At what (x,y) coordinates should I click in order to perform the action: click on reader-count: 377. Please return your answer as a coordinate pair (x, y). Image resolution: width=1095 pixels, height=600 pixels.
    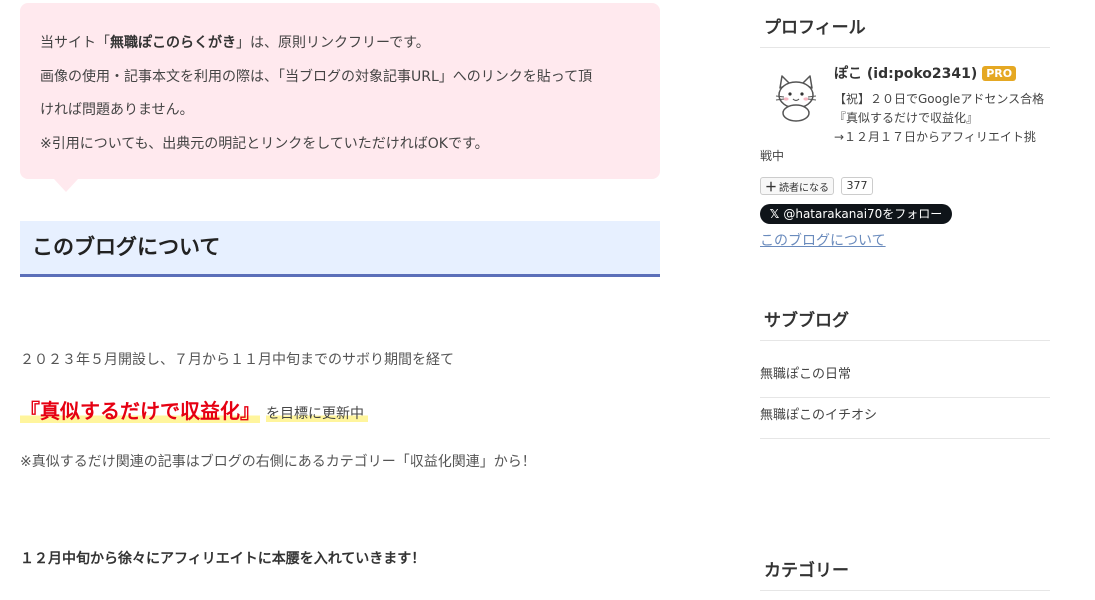
    Looking at the image, I should click on (857, 186).